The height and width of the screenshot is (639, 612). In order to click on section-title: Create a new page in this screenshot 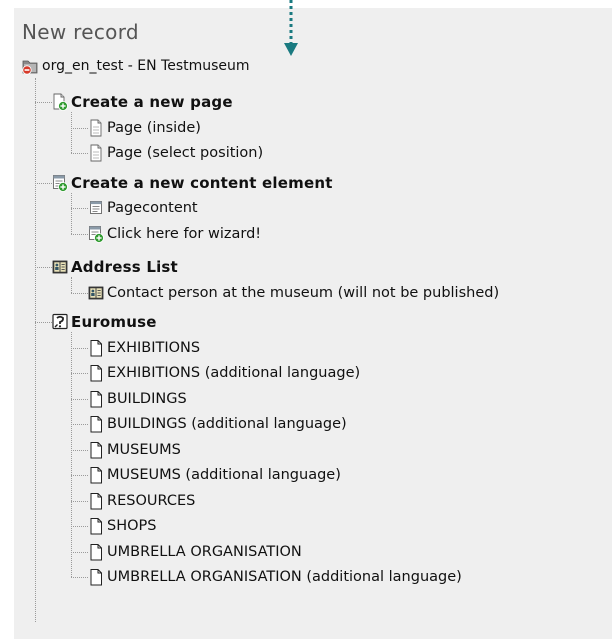, I will do `click(152, 102)`.